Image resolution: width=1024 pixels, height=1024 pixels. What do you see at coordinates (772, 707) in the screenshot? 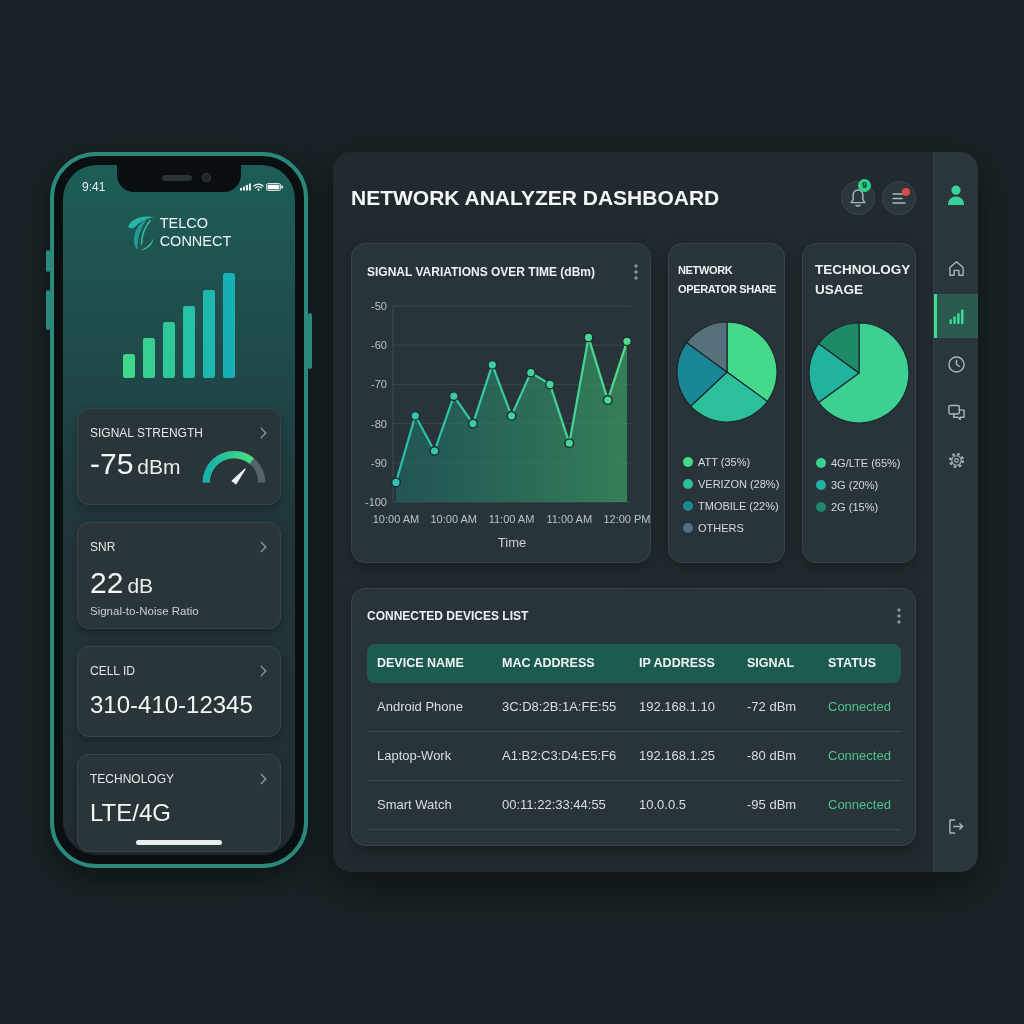
I see `table-cell-text: -72 dBm` at bounding box center [772, 707].